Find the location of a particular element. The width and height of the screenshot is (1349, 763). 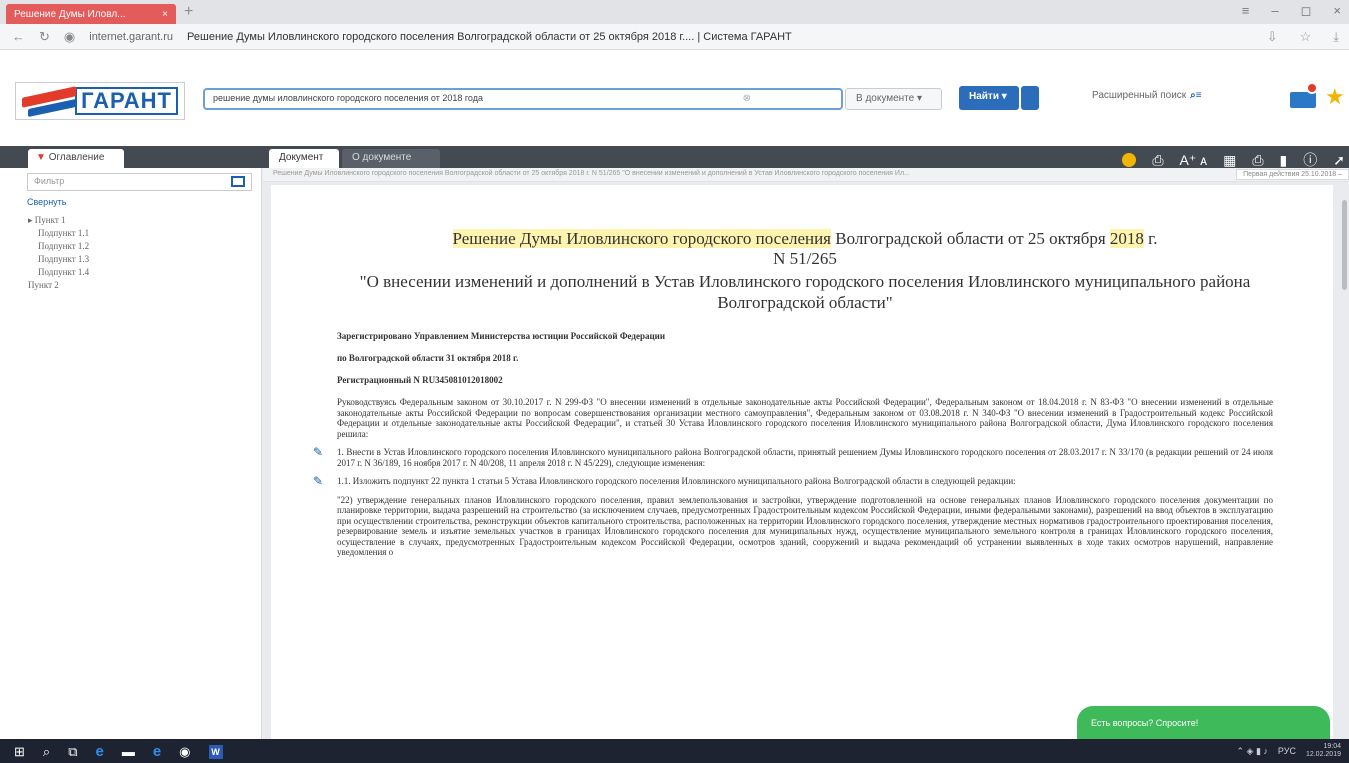

info-icon: ⓘ is located at coordinates (1310, 160).